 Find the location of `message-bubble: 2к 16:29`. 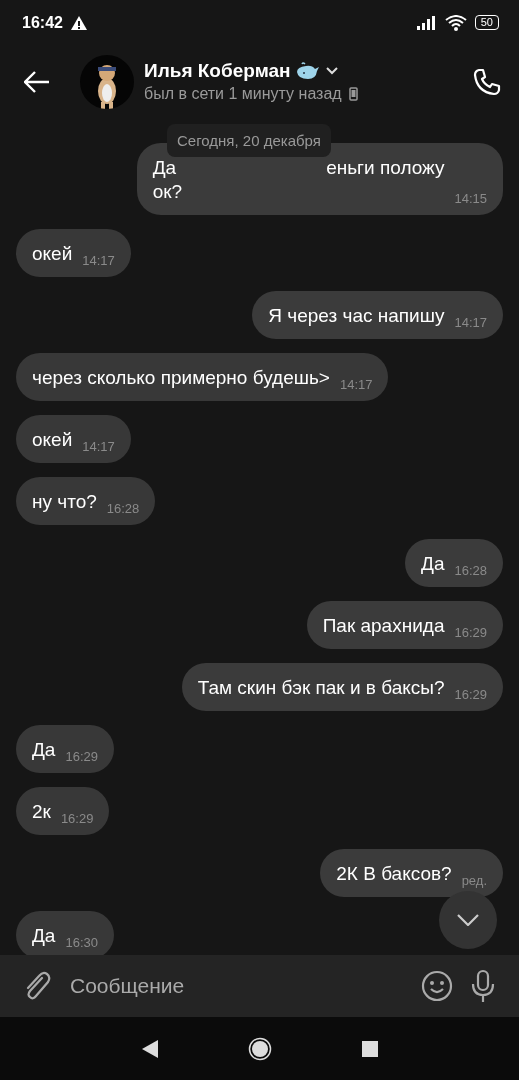

message-bubble: 2к 16:29 is located at coordinates (63, 811).